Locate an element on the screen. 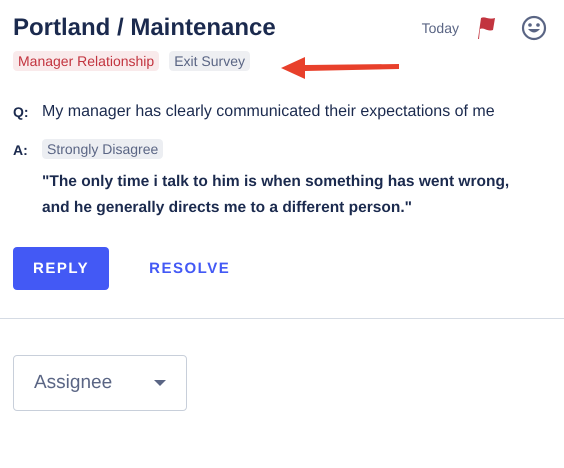  reply-button: REPLY is located at coordinates (61, 268).